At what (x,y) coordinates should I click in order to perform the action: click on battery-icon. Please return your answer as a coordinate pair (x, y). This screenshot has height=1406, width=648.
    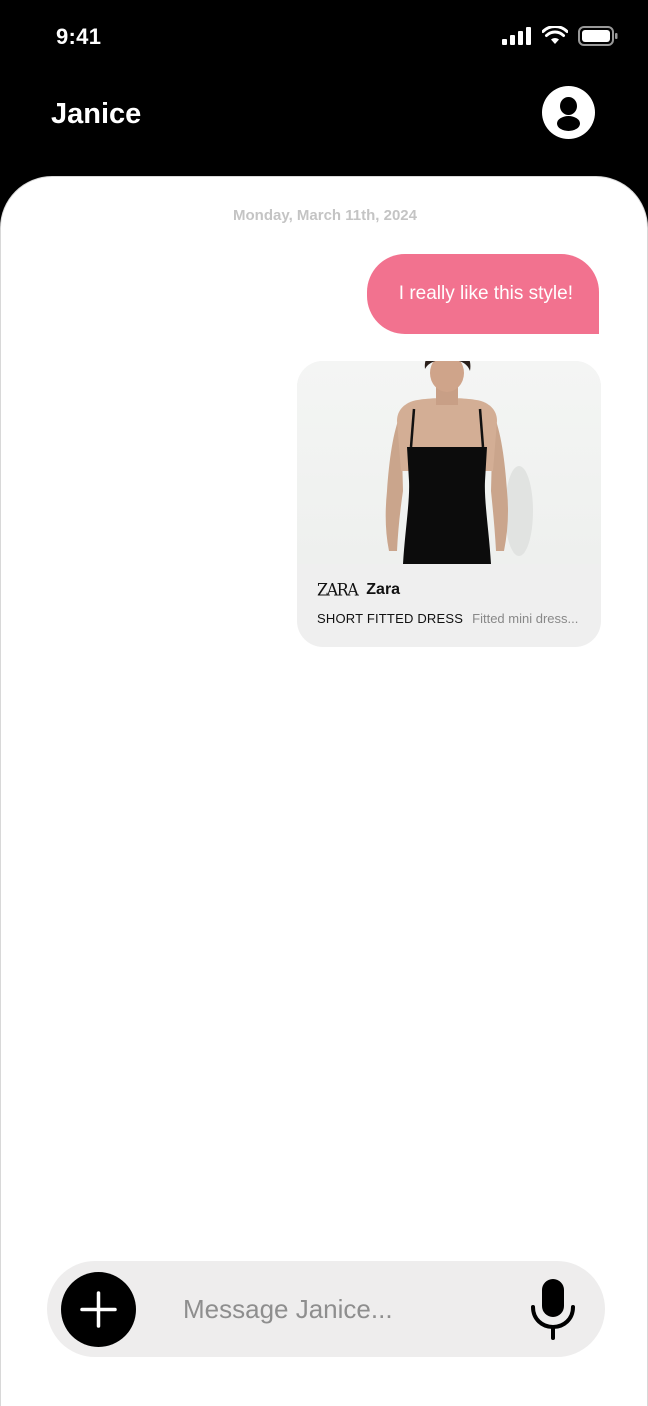
    Looking at the image, I should click on (598, 36).